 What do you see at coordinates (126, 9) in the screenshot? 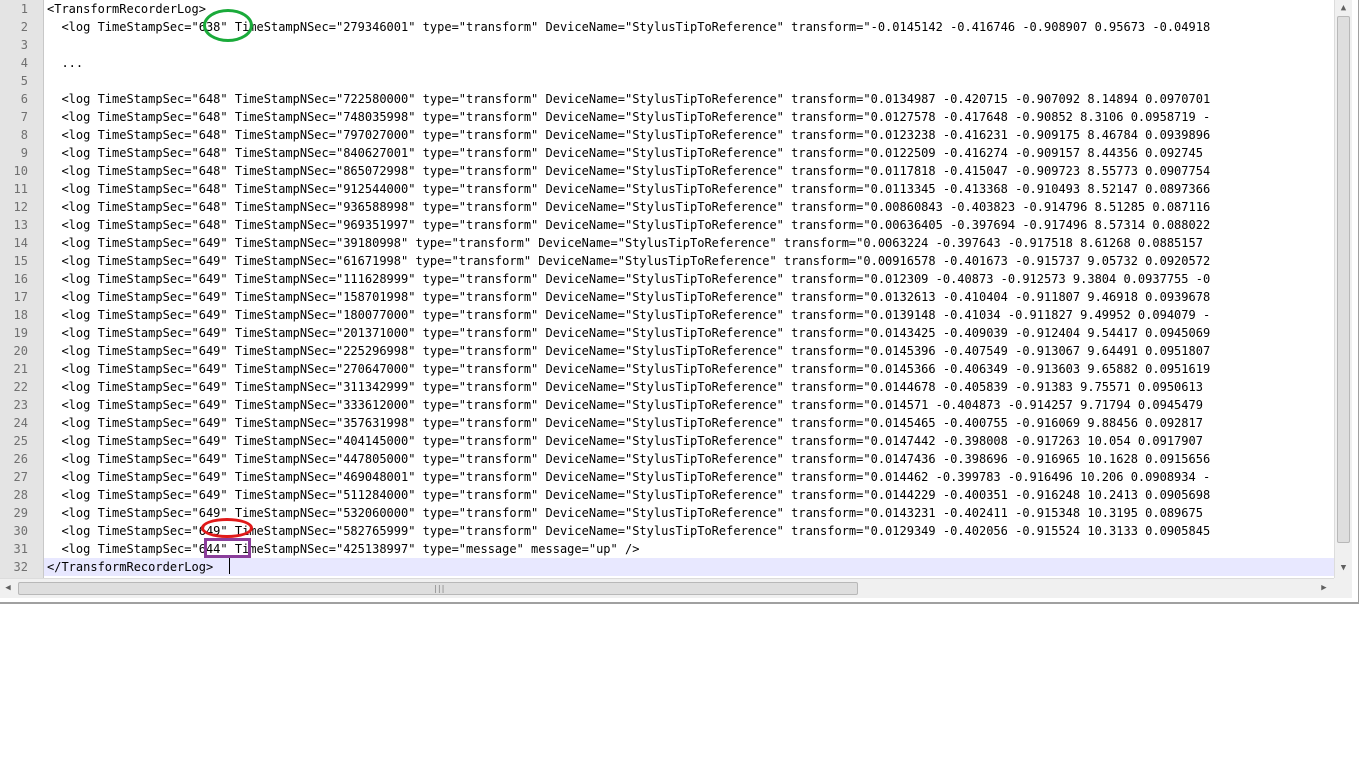
I see `code-line-text: <TransformRecorderLog>` at bounding box center [126, 9].